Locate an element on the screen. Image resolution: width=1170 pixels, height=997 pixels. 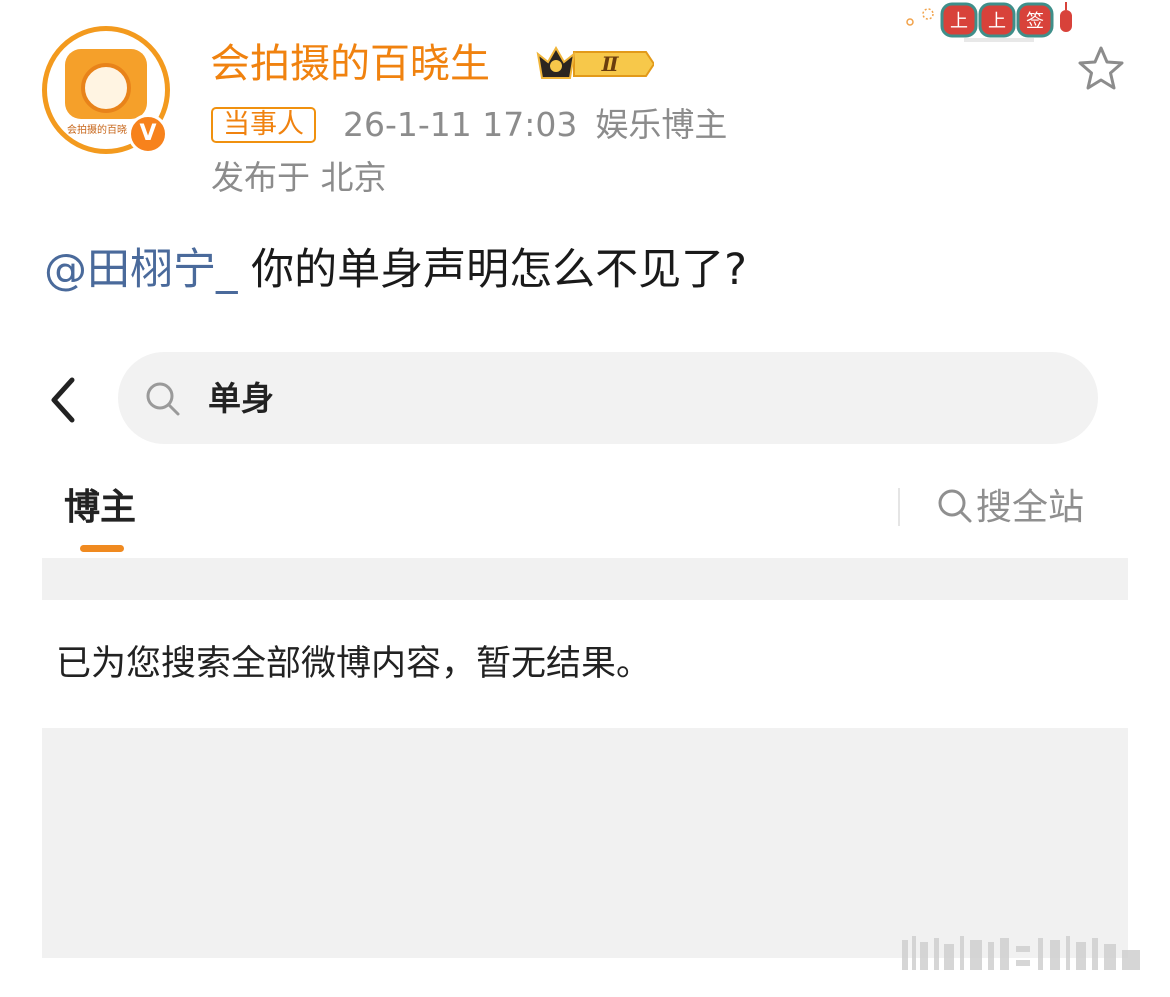
search-all-button: 搜全站 is located at coordinates (1010, 508).